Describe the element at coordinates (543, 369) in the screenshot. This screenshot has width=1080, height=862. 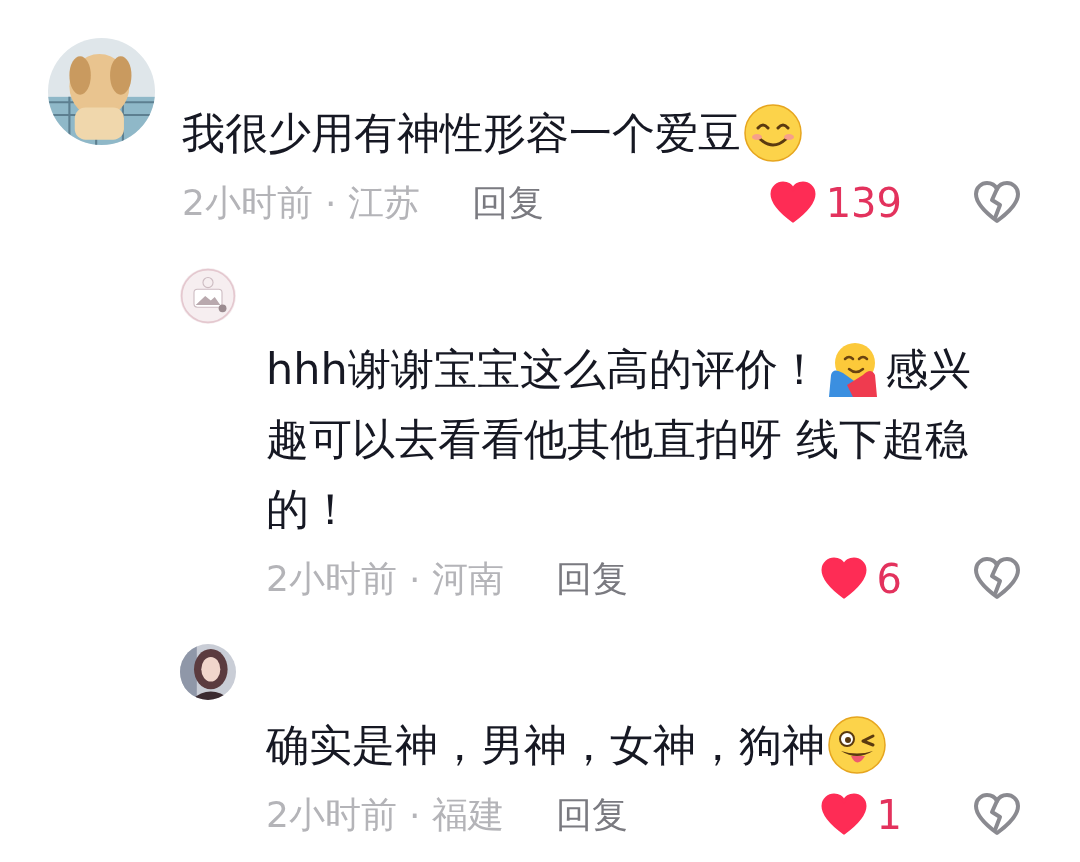
I see `comment-text: hhh谢谢宝宝这么高的评价！` at that location.